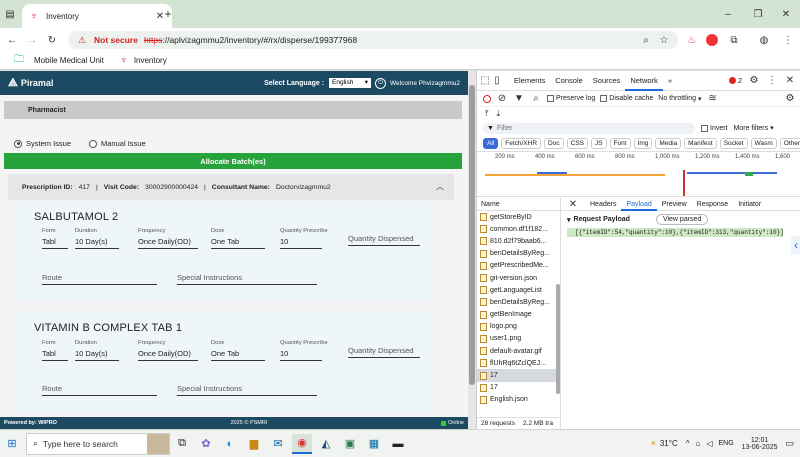 This screenshot has height=457, width=800. What do you see at coordinates (350, 444) in the screenshot?
I see `teams-icon: ▣` at bounding box center [350, 444].